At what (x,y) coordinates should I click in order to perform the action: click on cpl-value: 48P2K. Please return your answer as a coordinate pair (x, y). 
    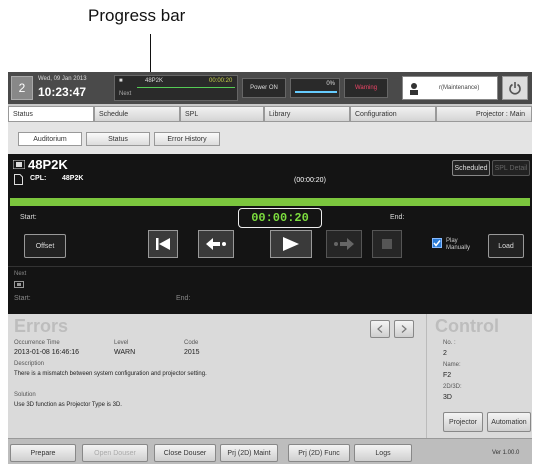
    Looking at the image, I should click on (73, 178).